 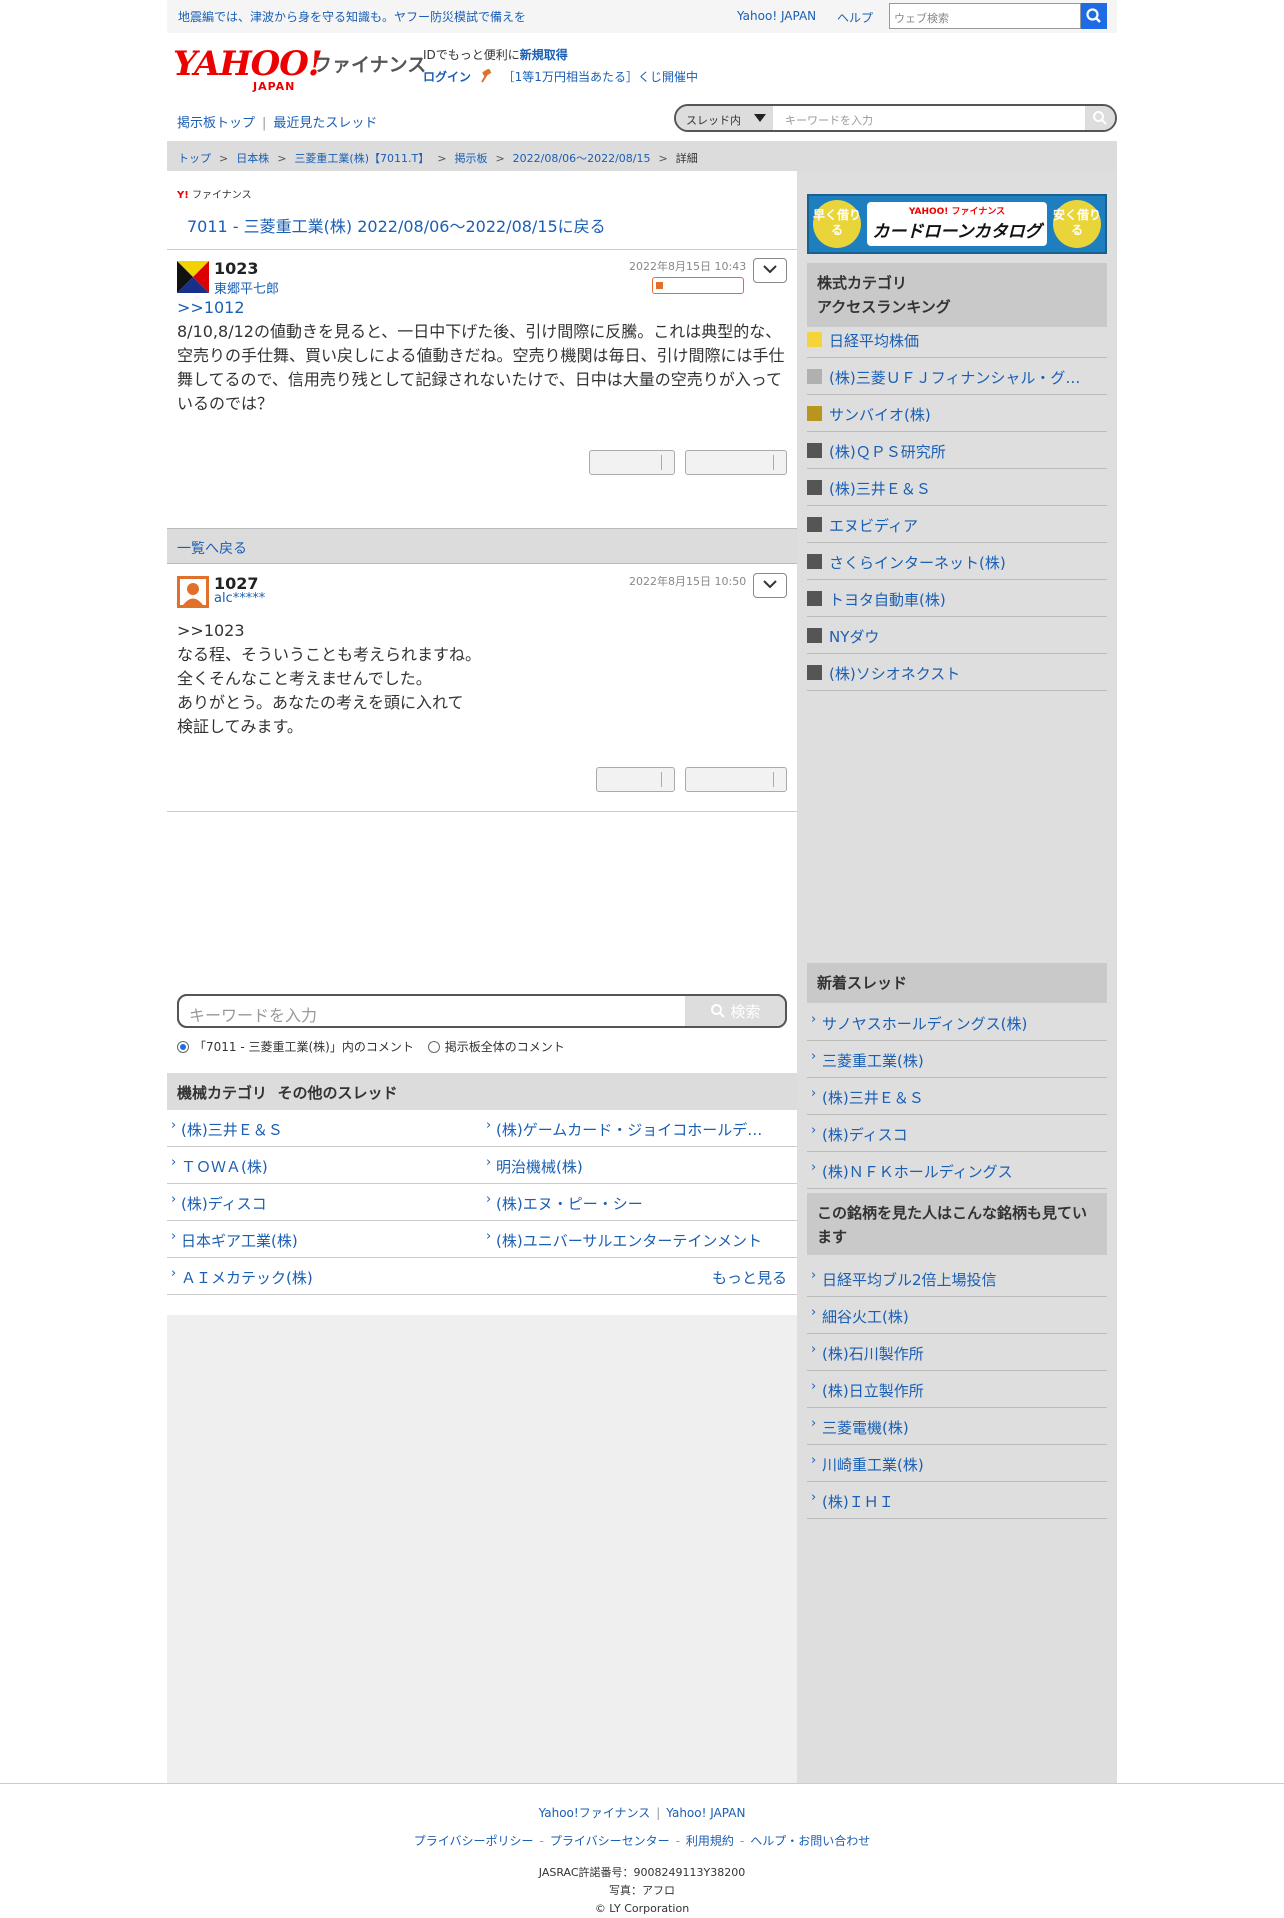 I want to click on thread-search-input: キーワードを入力, so click(x=929, y=118).